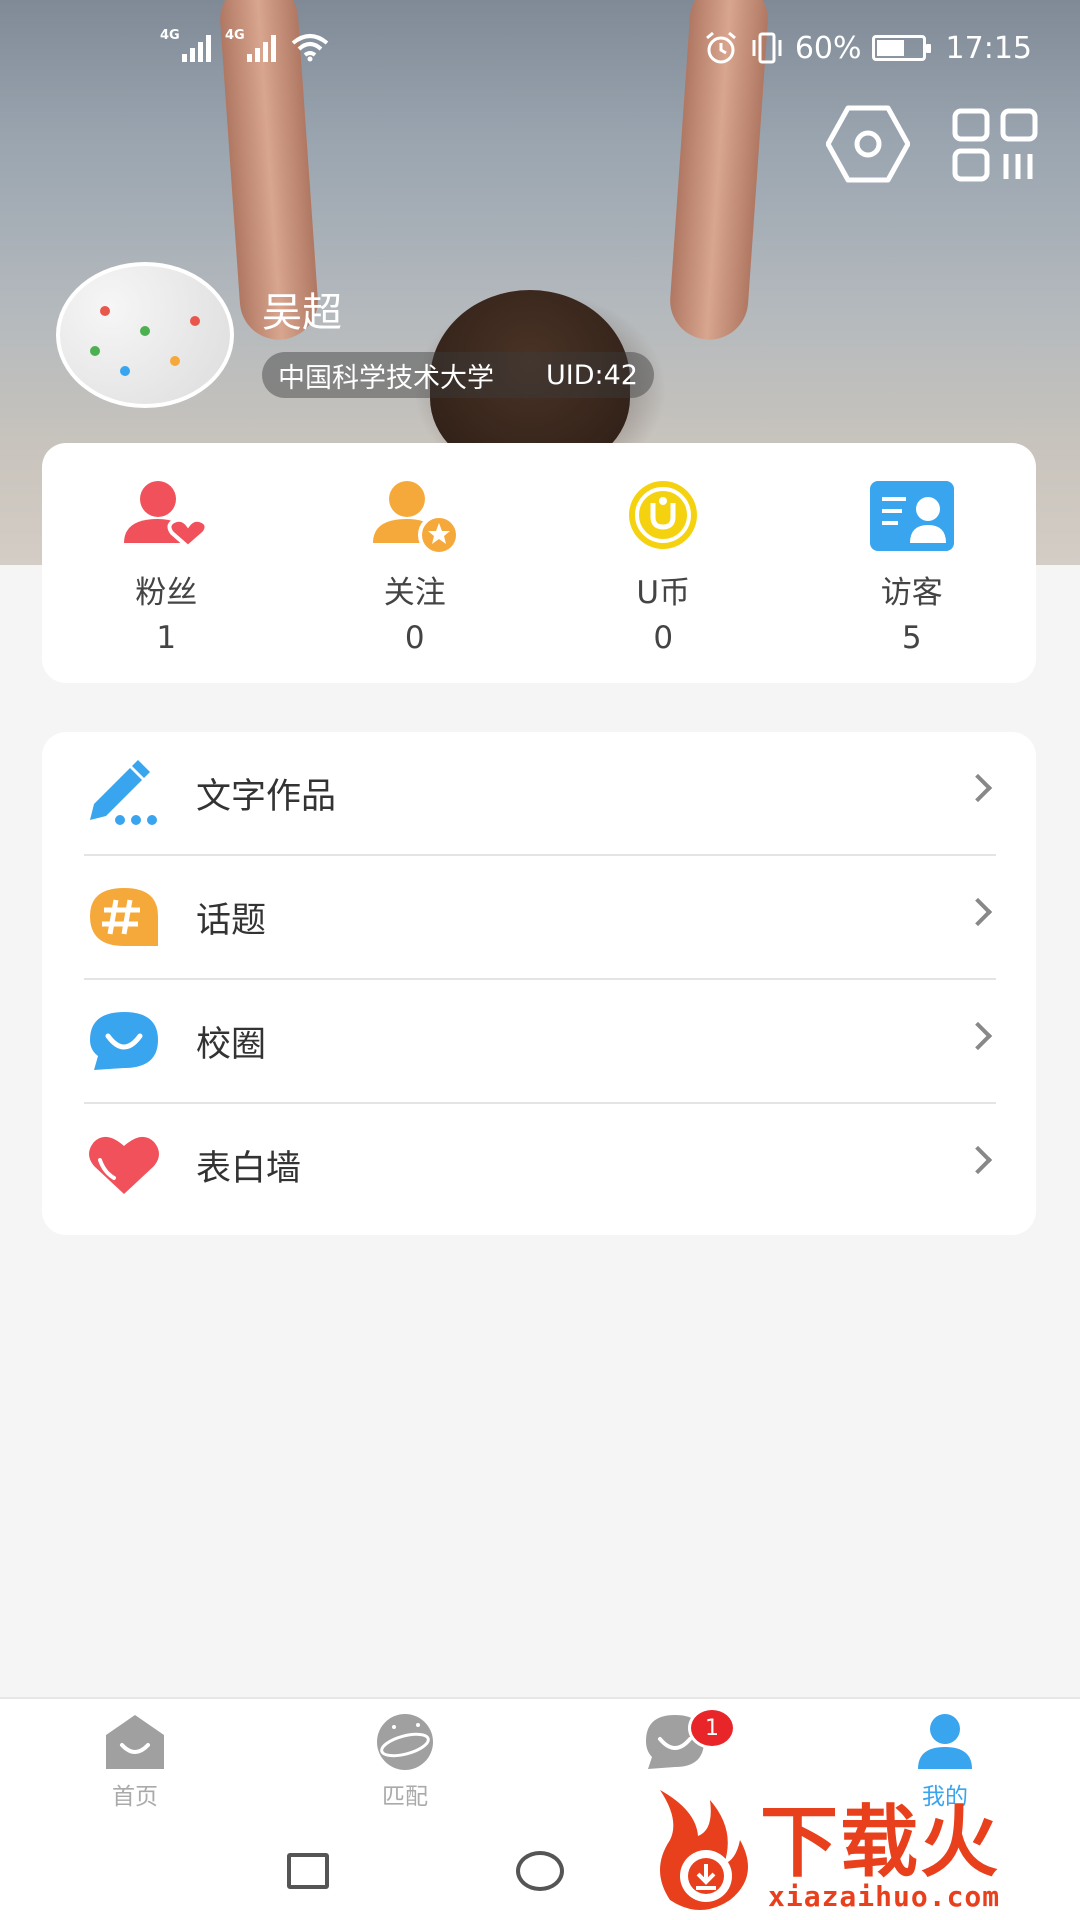  I want to click on stat-label: 关注, so click(414, 593).